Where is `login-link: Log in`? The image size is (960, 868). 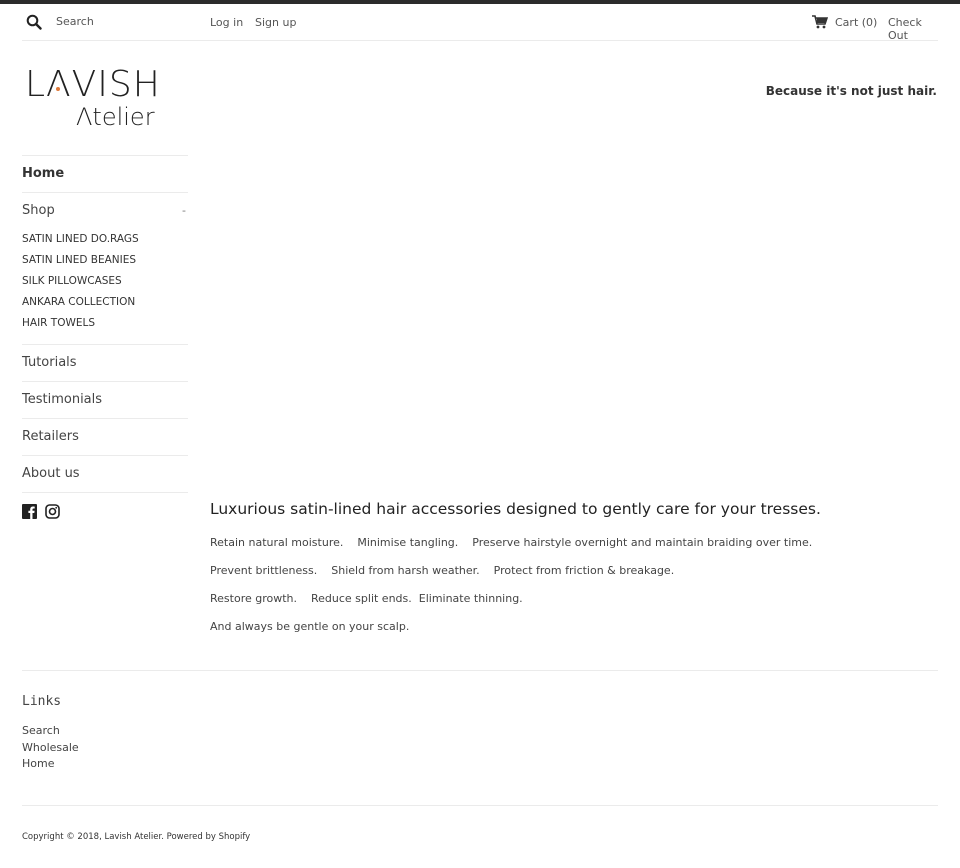
login-link: Log in is located at coordinates (226, 22).